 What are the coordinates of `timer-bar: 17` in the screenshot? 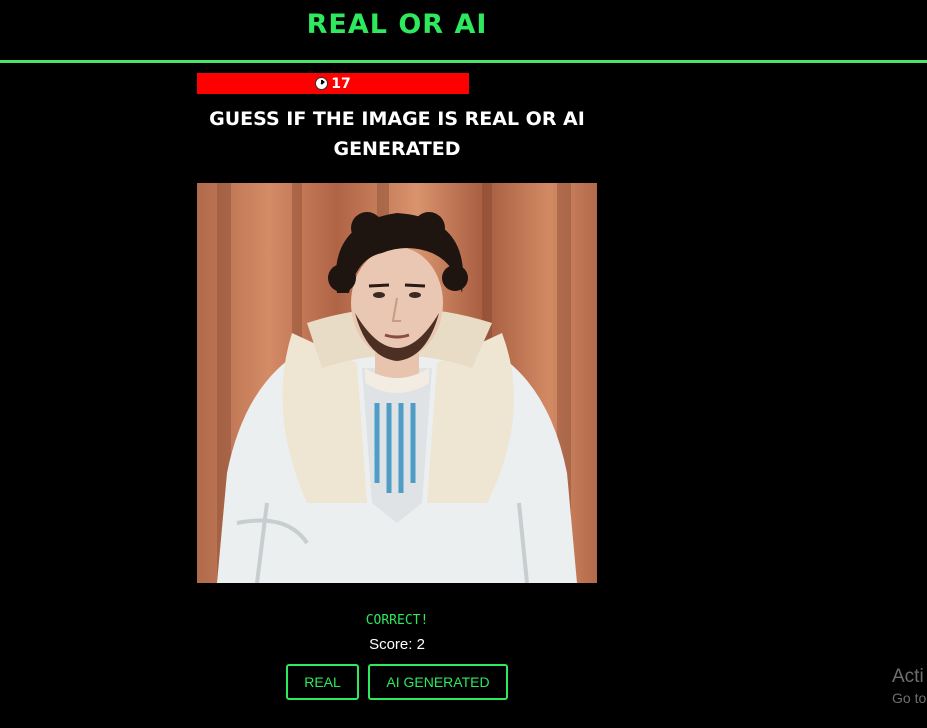 It's located at (333, 83).